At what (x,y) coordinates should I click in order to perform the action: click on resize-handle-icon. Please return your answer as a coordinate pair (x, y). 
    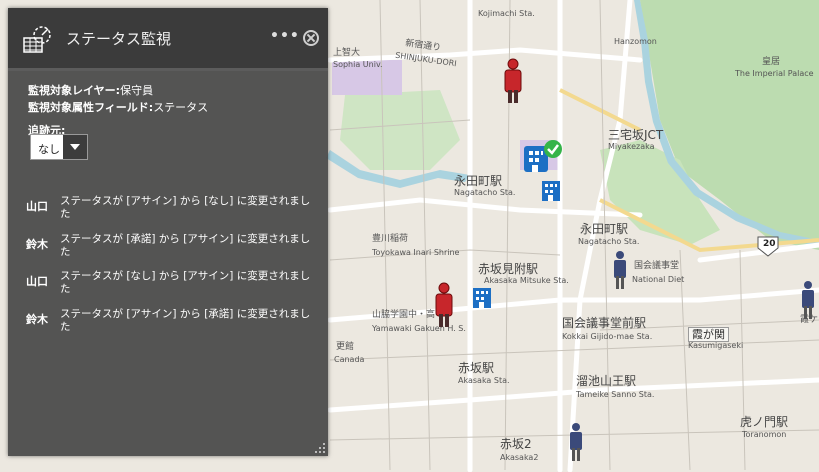
    Looking at the image, I should click on (320, 448).